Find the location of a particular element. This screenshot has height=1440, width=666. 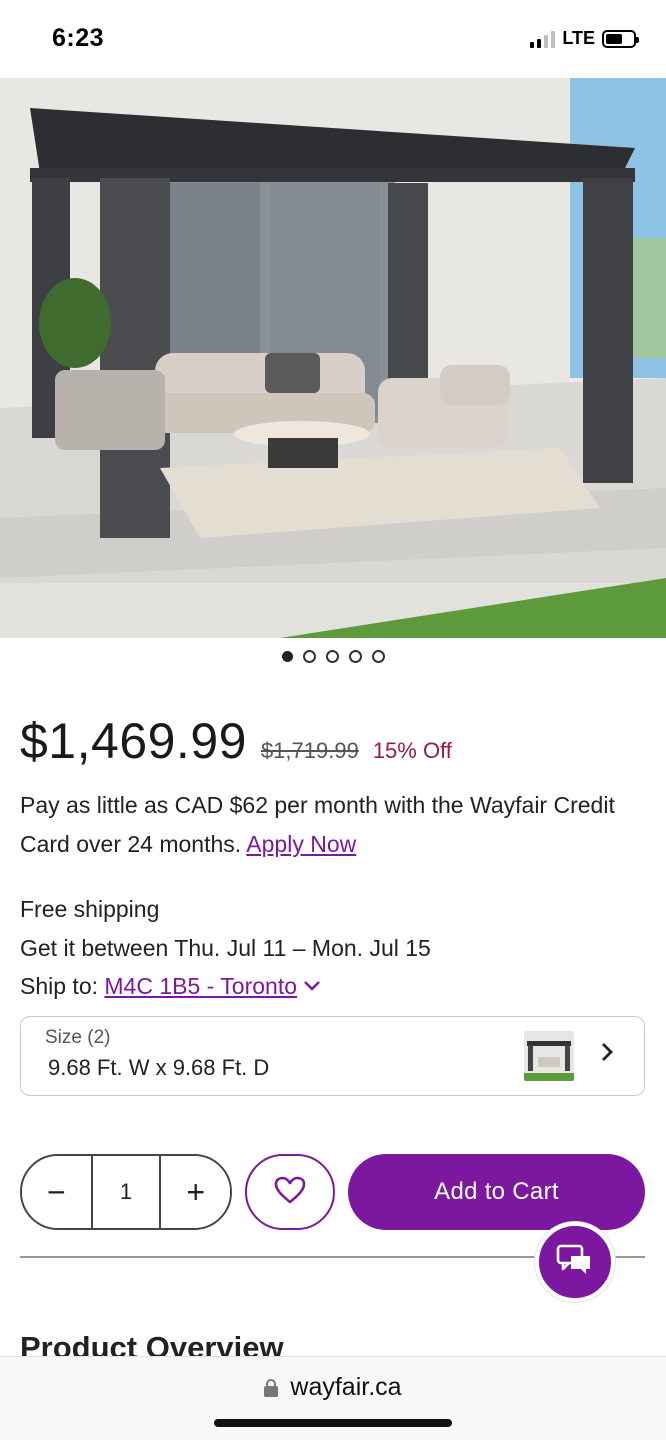

quantity-stepper: − 1 + is located at coordinates (126, 1192).